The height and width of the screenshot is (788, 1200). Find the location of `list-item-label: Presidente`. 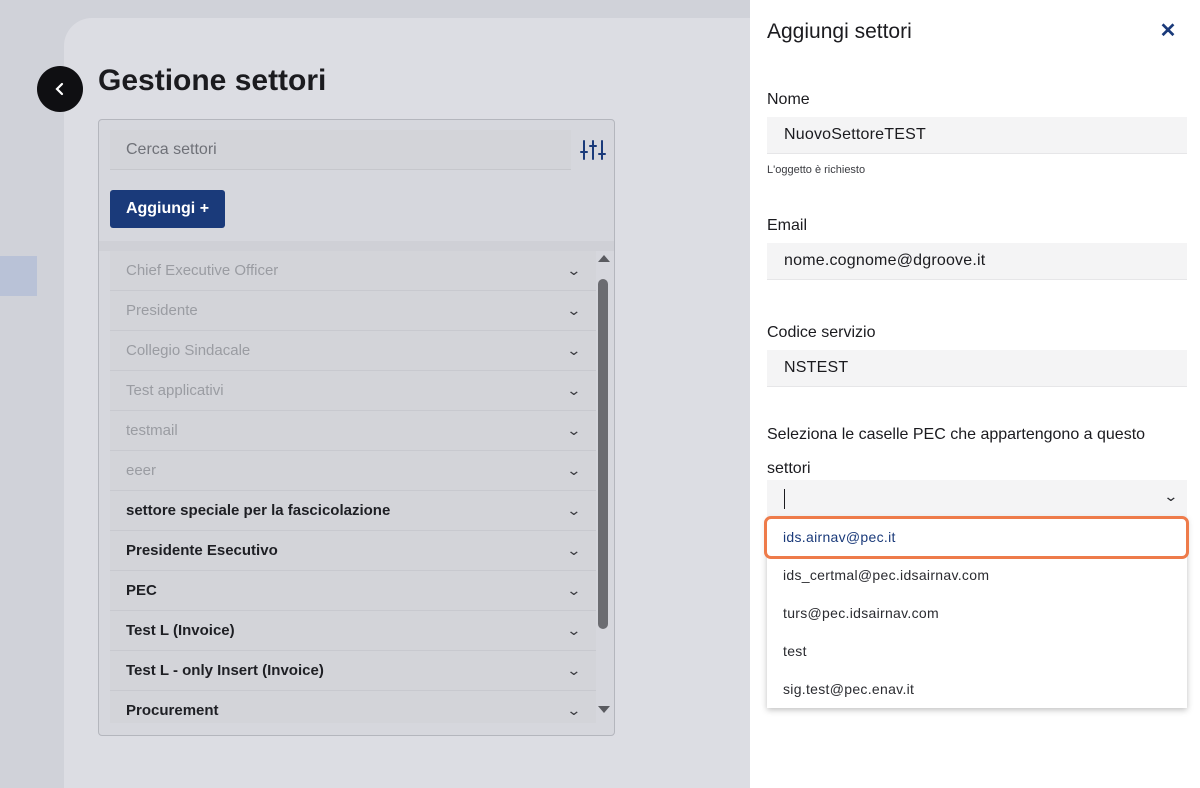

list-item-label: Presidente is located at coordinates (162, 310).